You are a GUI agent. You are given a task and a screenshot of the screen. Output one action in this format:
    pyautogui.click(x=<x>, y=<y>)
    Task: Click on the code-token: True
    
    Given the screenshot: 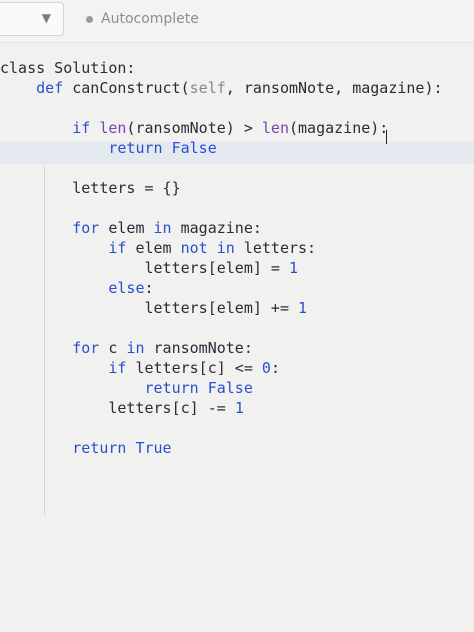 What is the action you would take?
    pyautogui.click(x=153, y=448)
    